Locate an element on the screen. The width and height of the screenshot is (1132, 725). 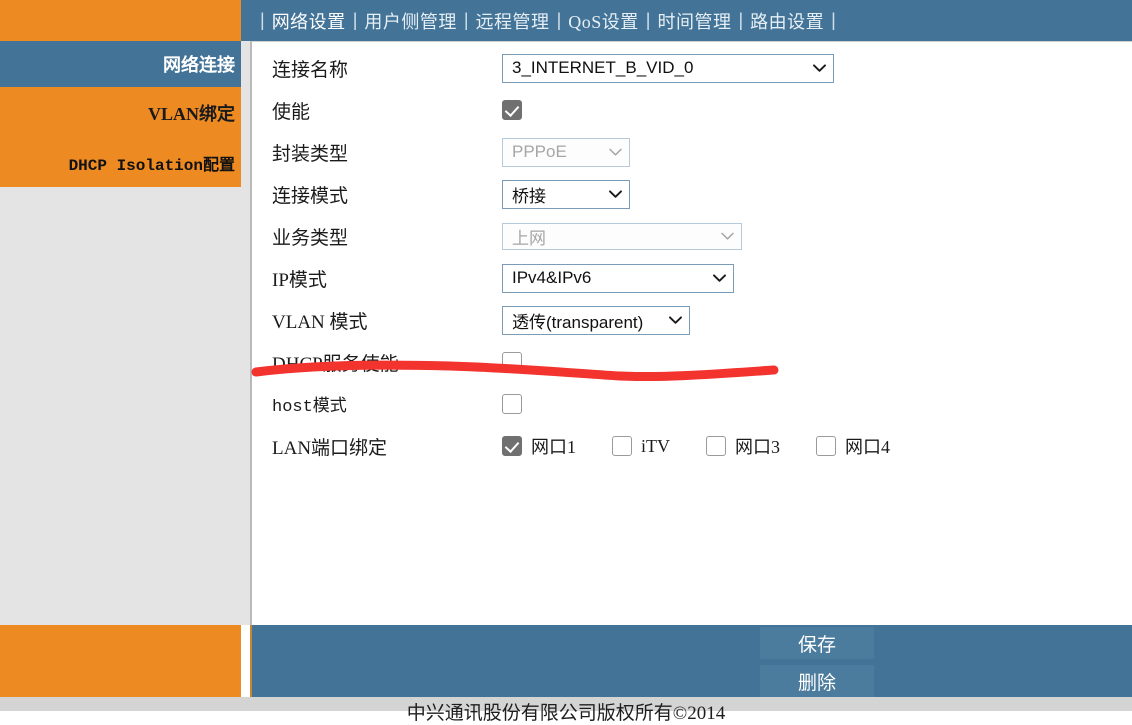
lan-port-1-checkbox is located at coordinates (512, 446).